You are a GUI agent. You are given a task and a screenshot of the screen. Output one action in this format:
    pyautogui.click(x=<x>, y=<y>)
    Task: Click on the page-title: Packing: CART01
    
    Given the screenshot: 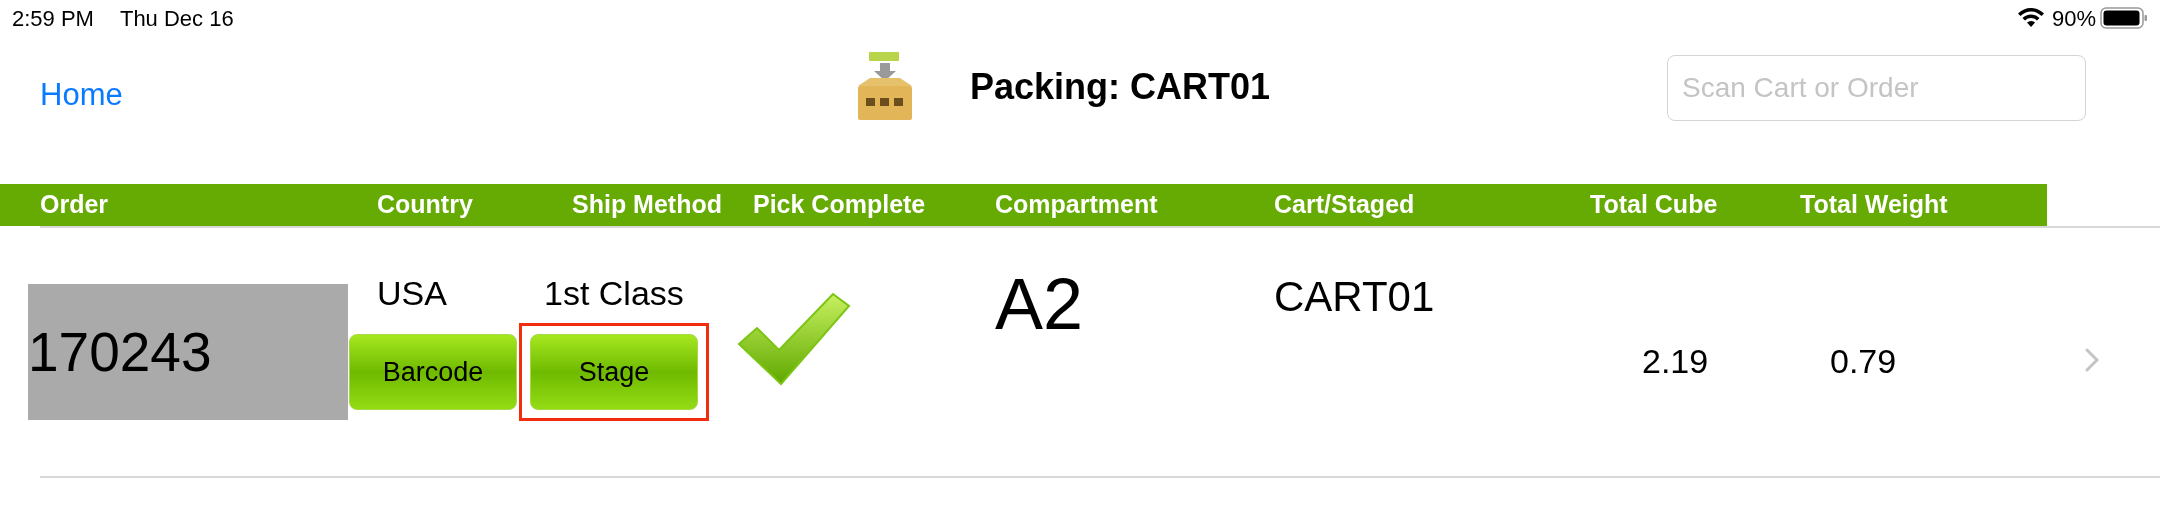 What is the action you would take?
    pyautogui.click(x=1120, y=87)
    